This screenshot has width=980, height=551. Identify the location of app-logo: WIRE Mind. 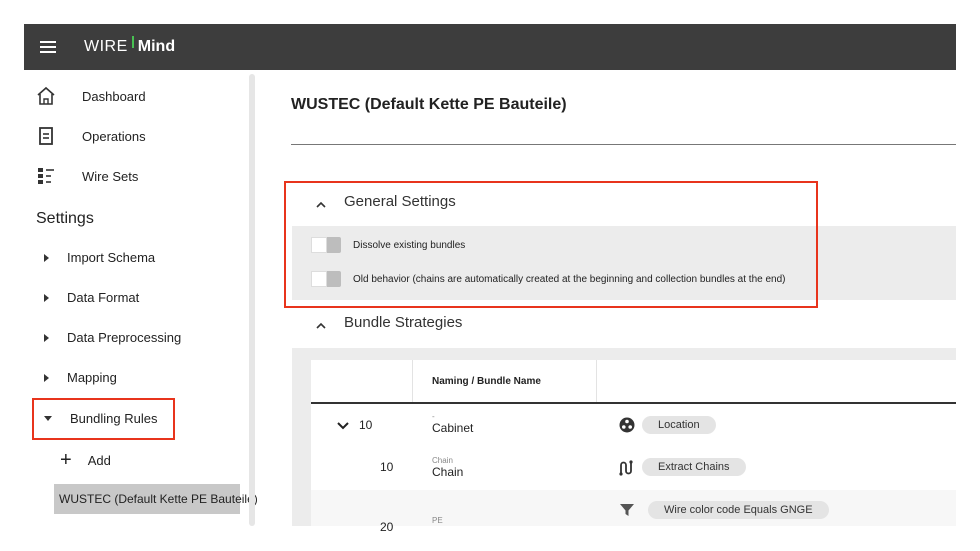
(130, 46).